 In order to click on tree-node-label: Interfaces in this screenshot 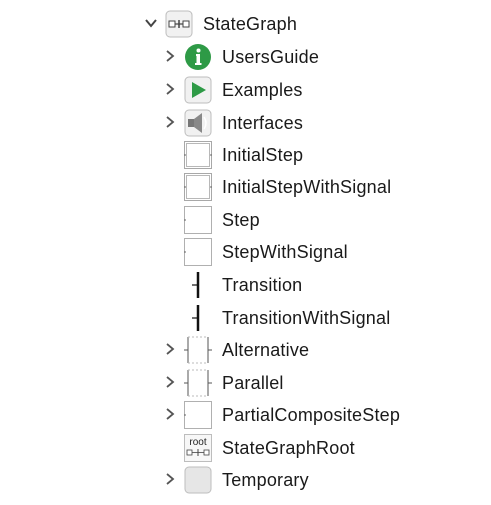, I will do `click(263, 123)`.